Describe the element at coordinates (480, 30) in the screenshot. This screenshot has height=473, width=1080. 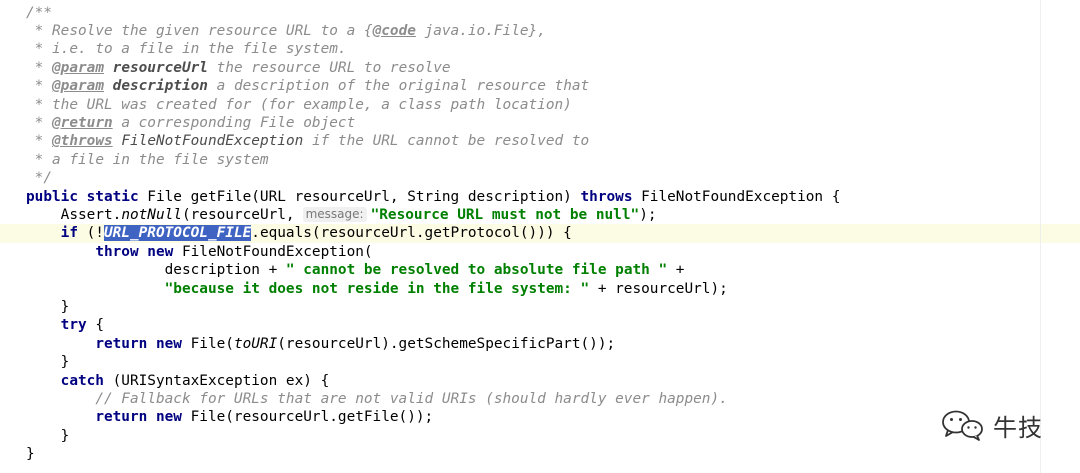
I see `comment-token: java.io.File},` at that location.